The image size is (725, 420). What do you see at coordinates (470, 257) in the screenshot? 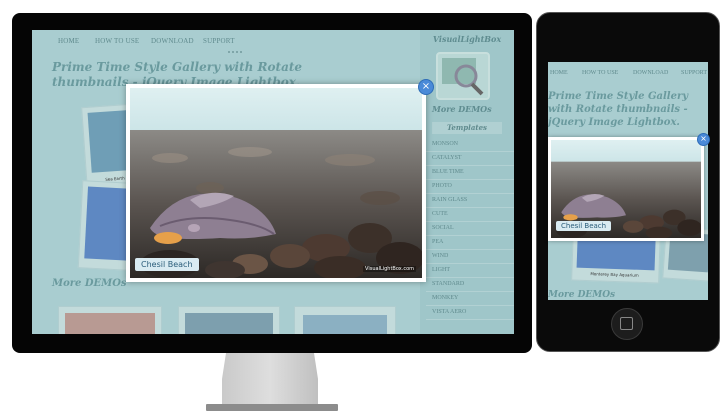
I see `template-item: WIND` at bounding box center [470, 257].